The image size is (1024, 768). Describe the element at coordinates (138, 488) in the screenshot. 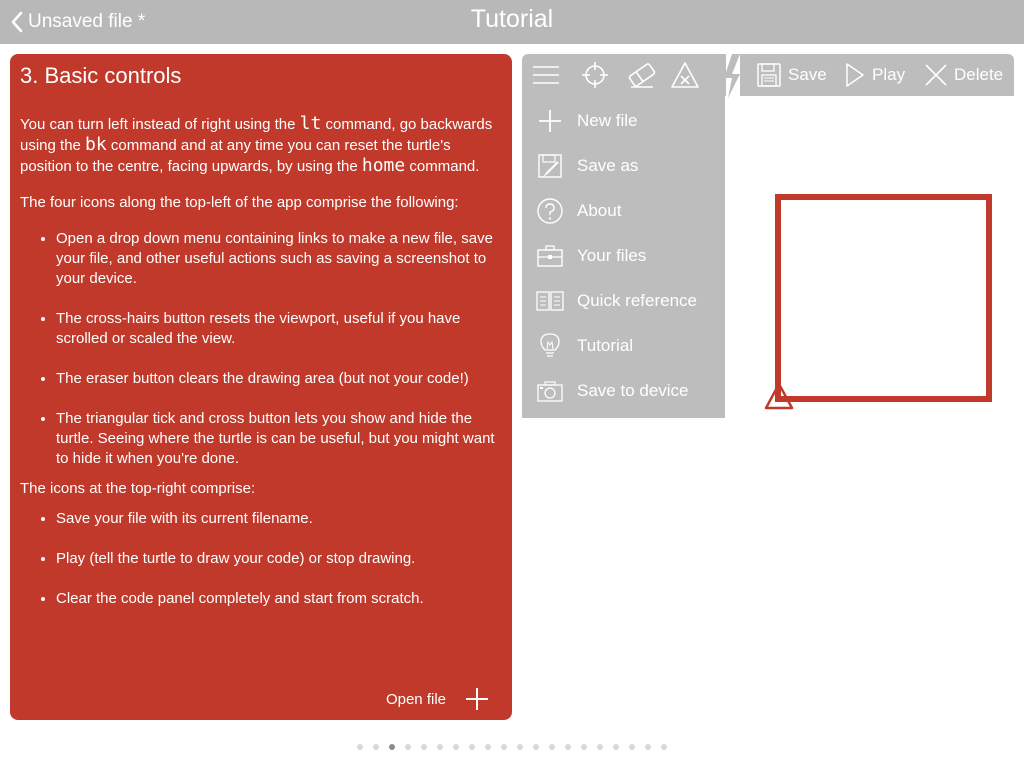

I see `paragraph-right-icons: The icons at the top-right comprise:` at that location.